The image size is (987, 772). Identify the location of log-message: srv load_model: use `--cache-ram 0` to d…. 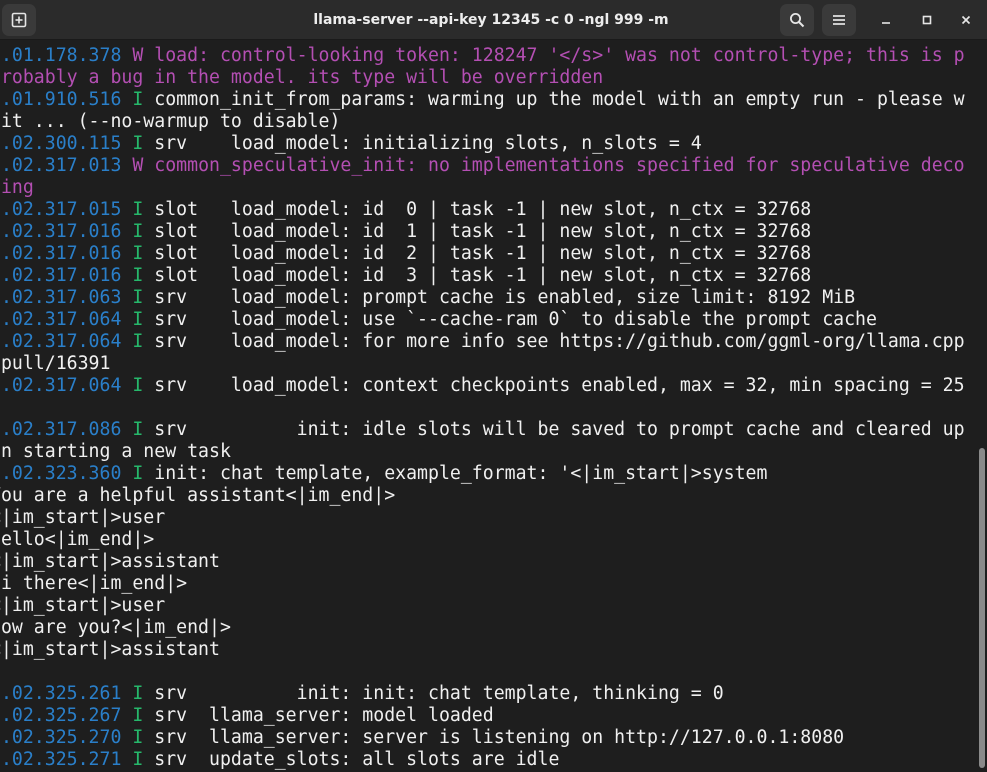
(515, 319).